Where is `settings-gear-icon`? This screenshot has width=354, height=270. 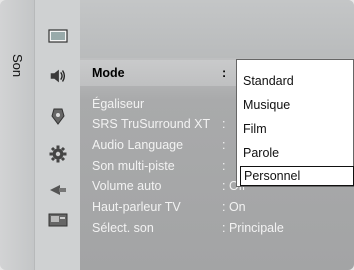 settings-gear-icon is located at coordinates (58, 154).